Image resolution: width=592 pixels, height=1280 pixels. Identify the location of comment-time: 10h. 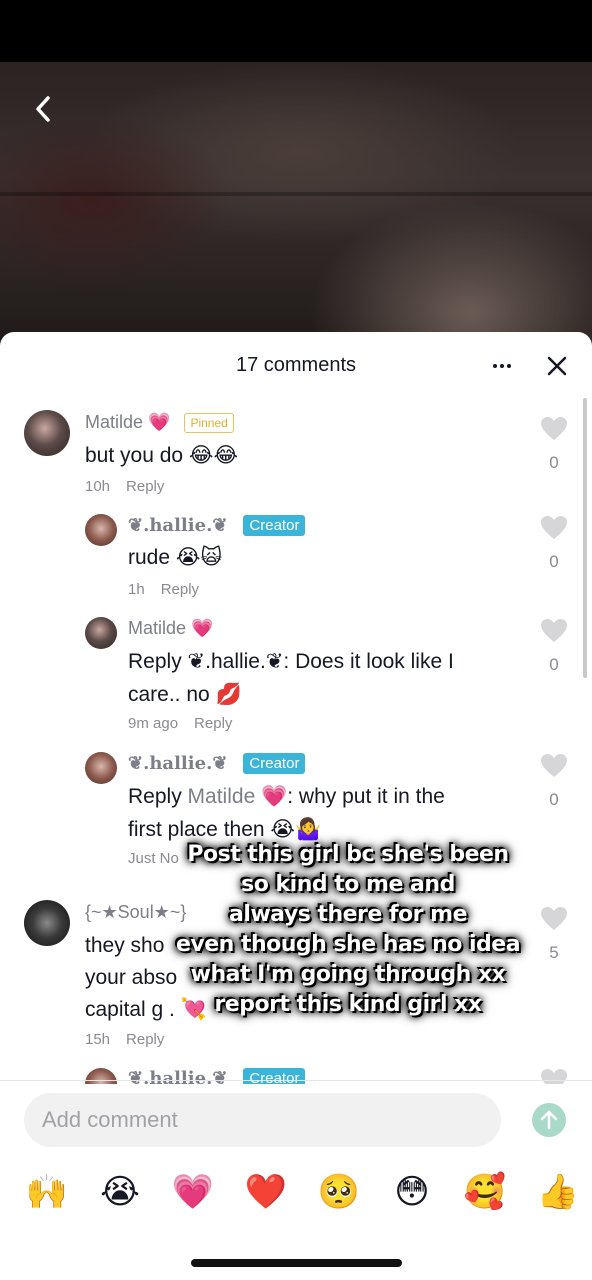
(98, 486).